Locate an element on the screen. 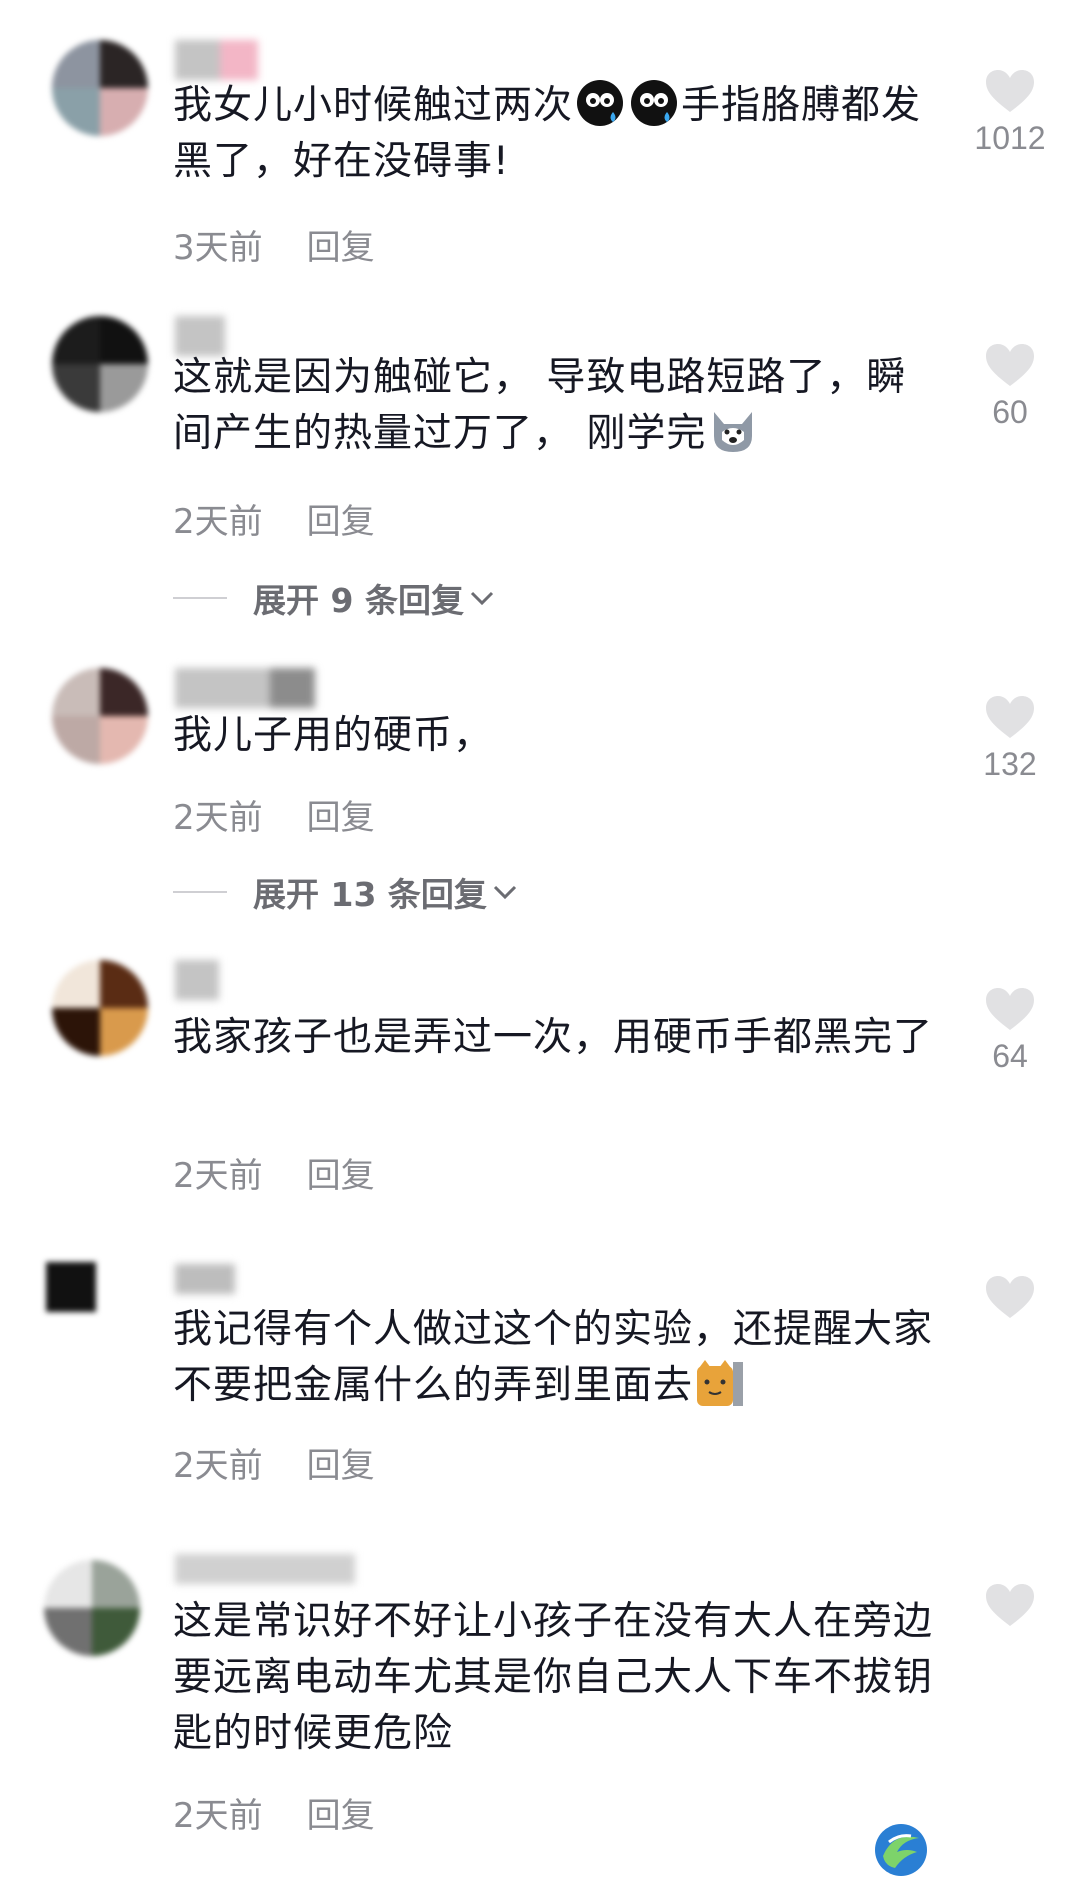  expand-replies-button: 展开 9 条回复 is located at coordinates (334, 598).